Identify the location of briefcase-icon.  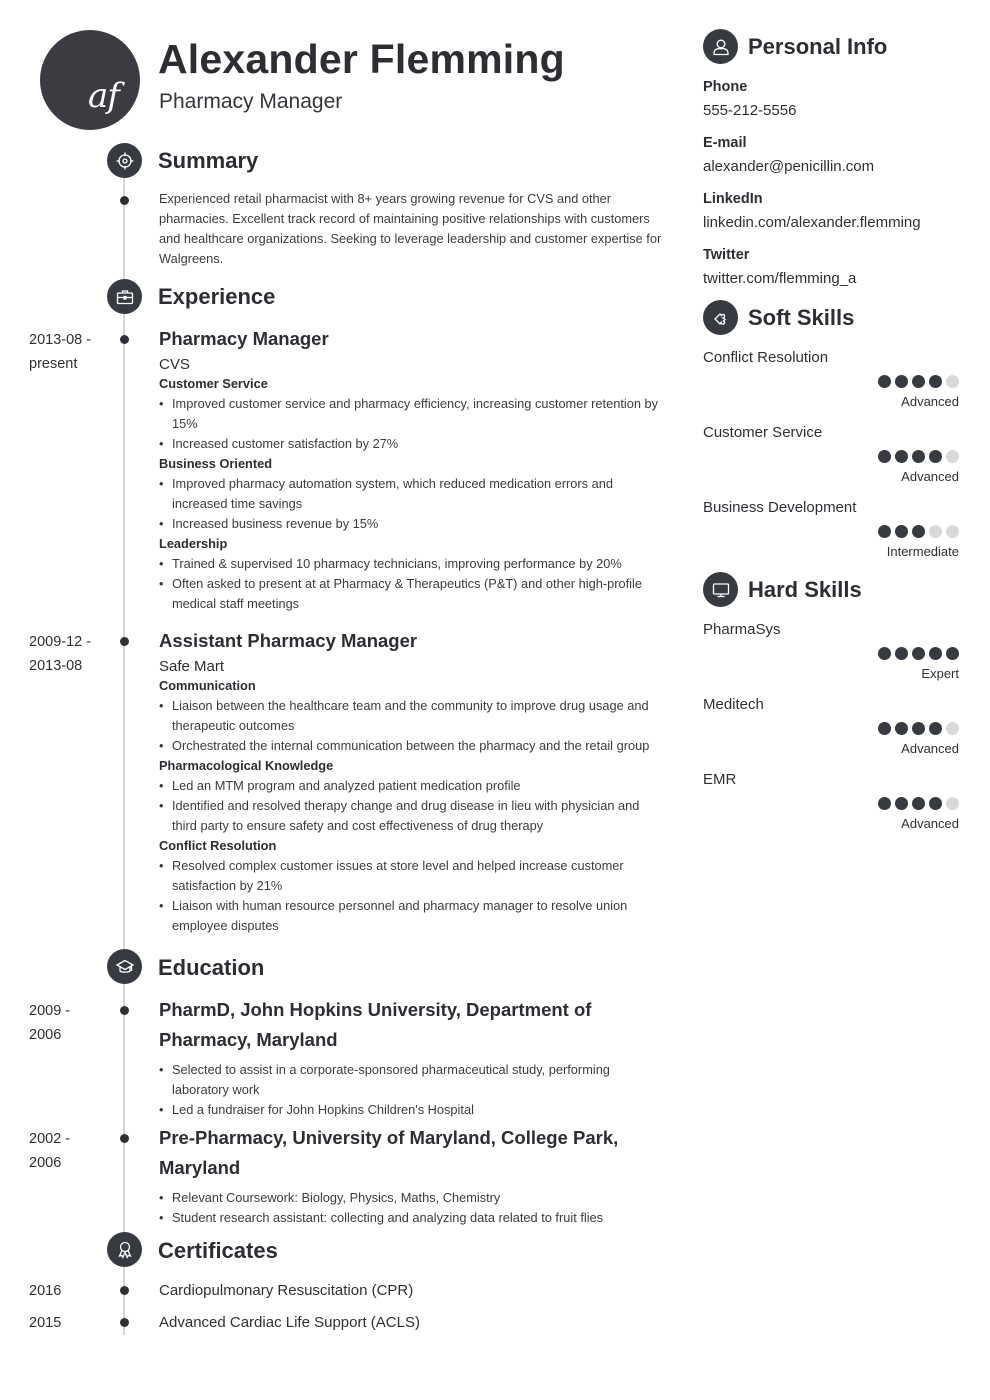
(124, 296).